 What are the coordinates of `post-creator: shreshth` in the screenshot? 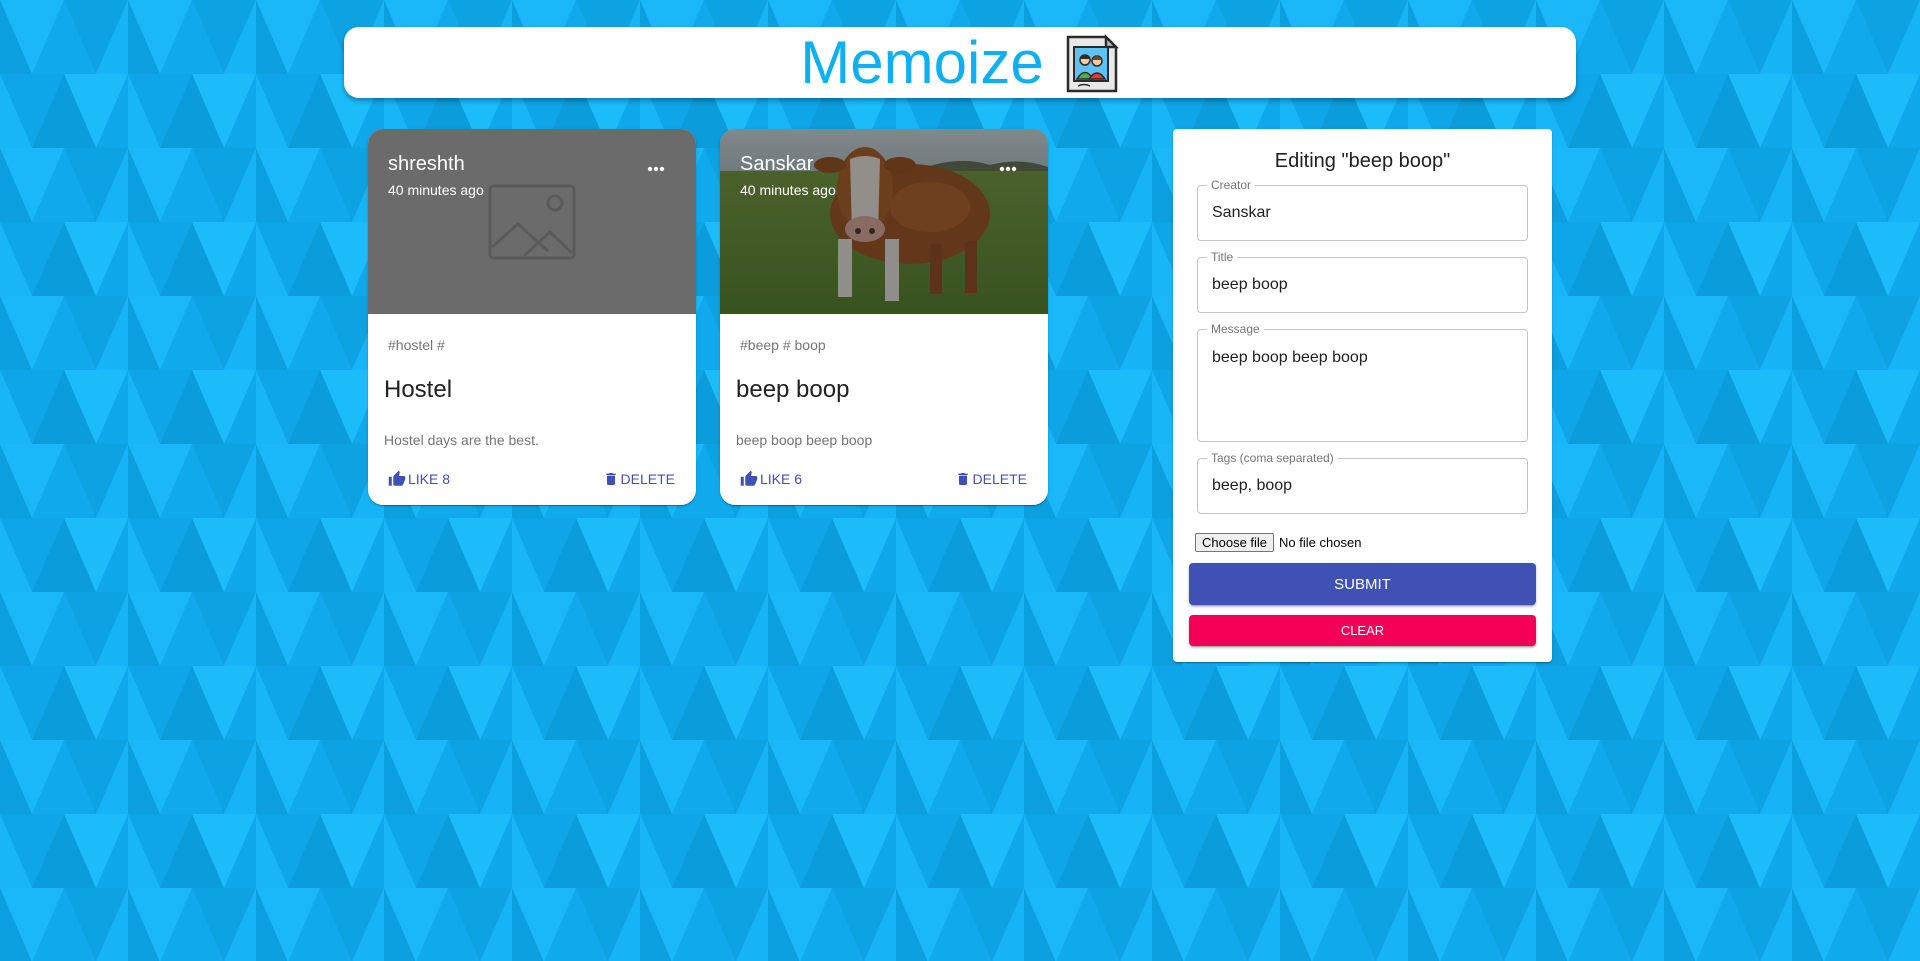 It's located at (426, 164).